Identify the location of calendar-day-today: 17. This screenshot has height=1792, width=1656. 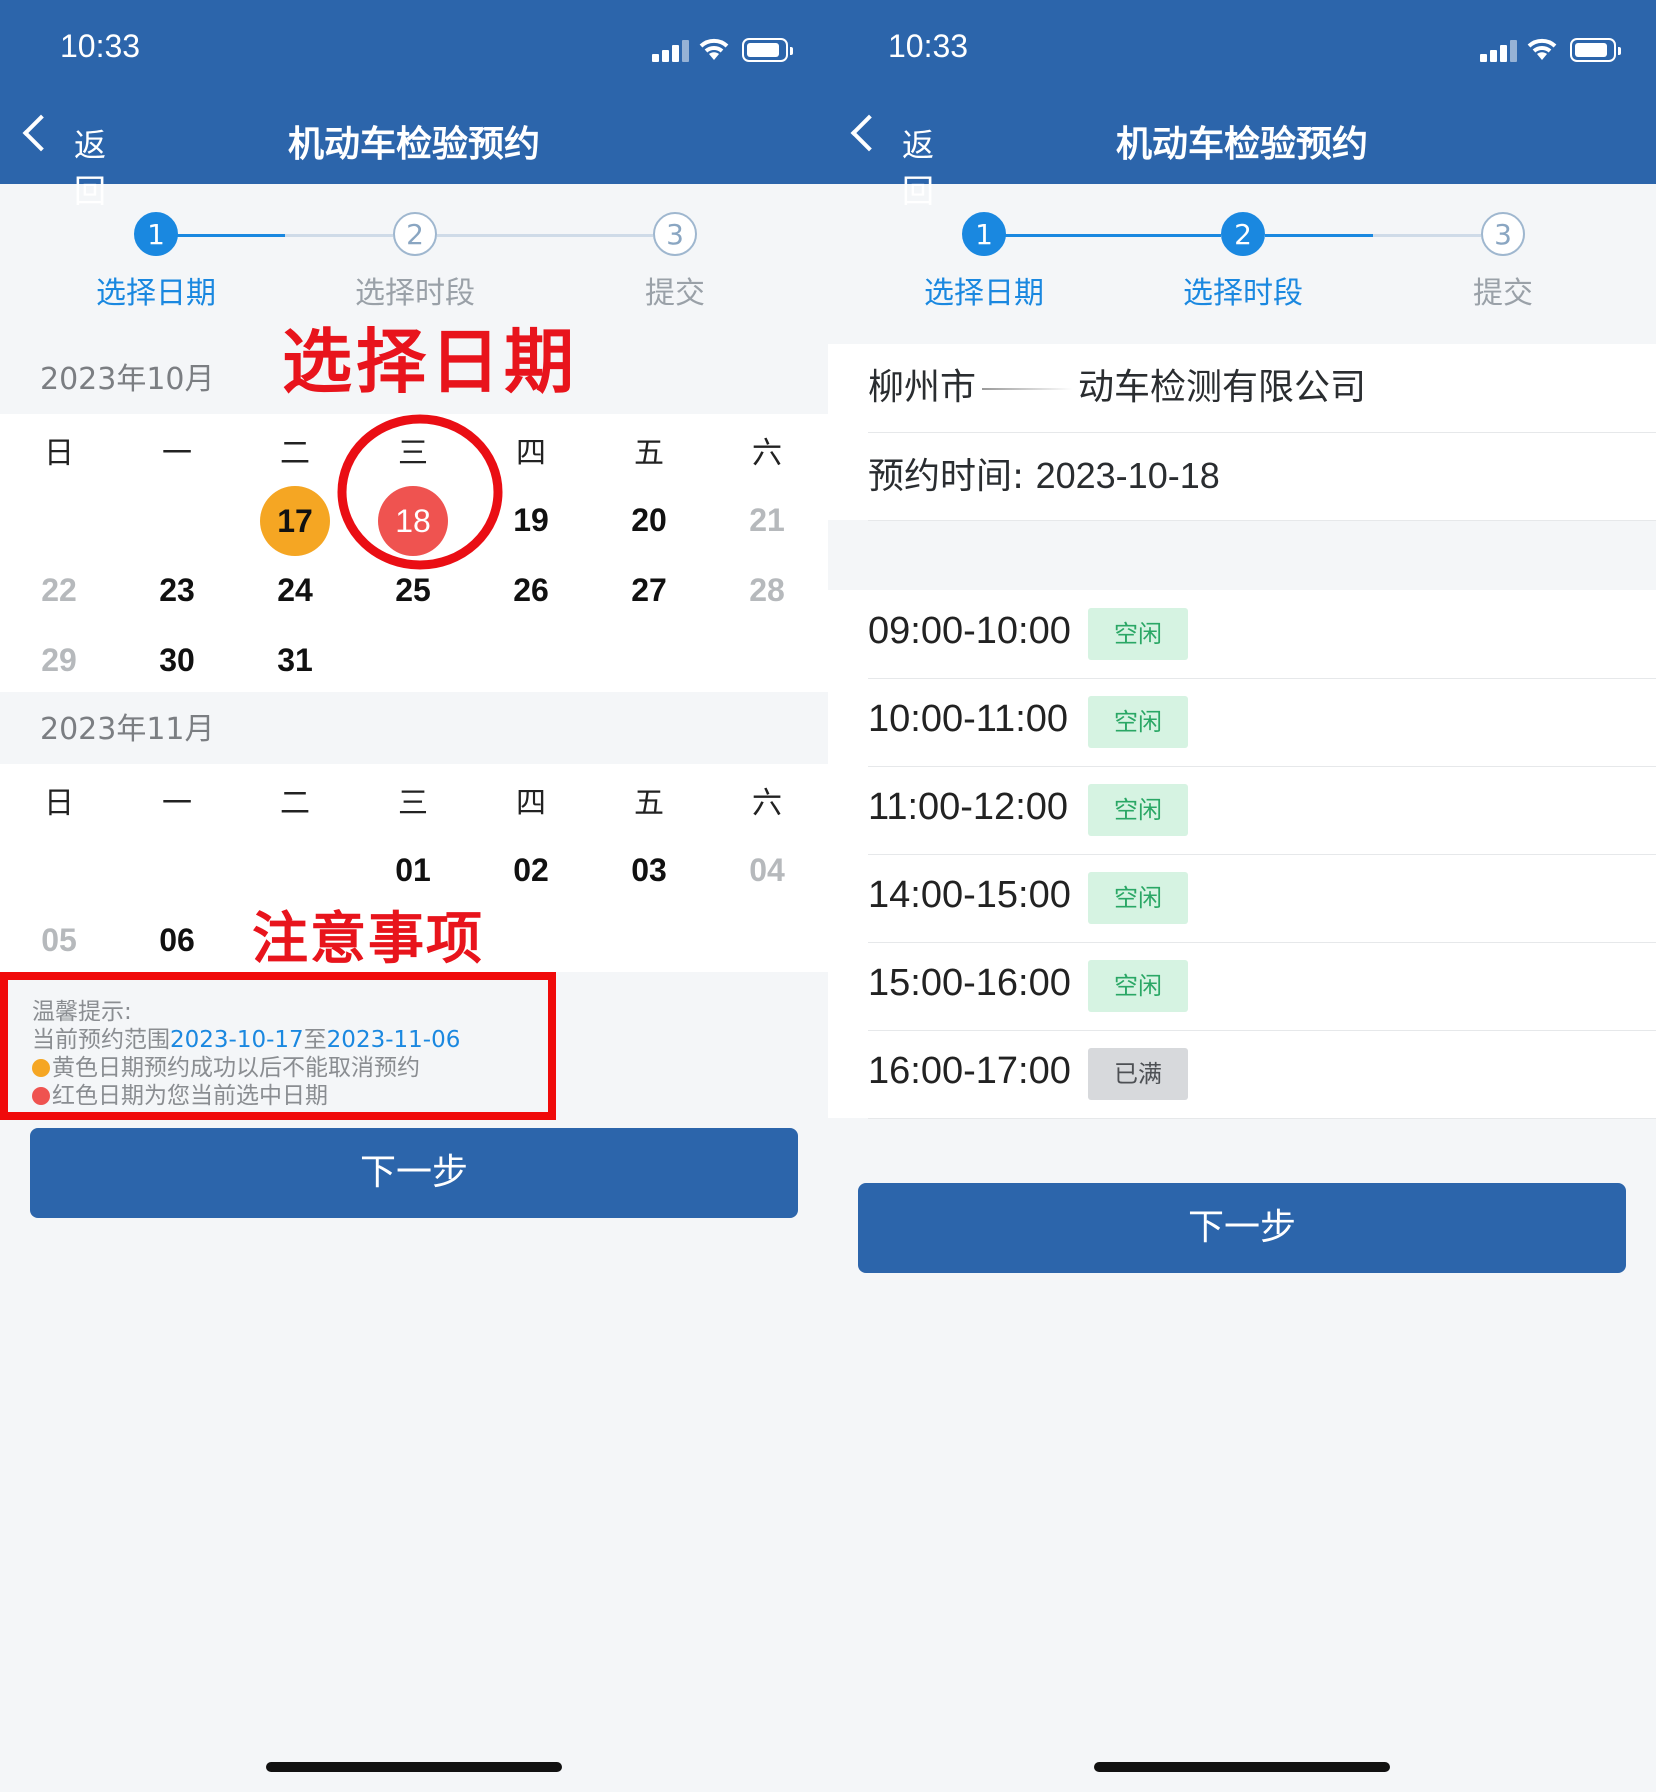
(295, 521).